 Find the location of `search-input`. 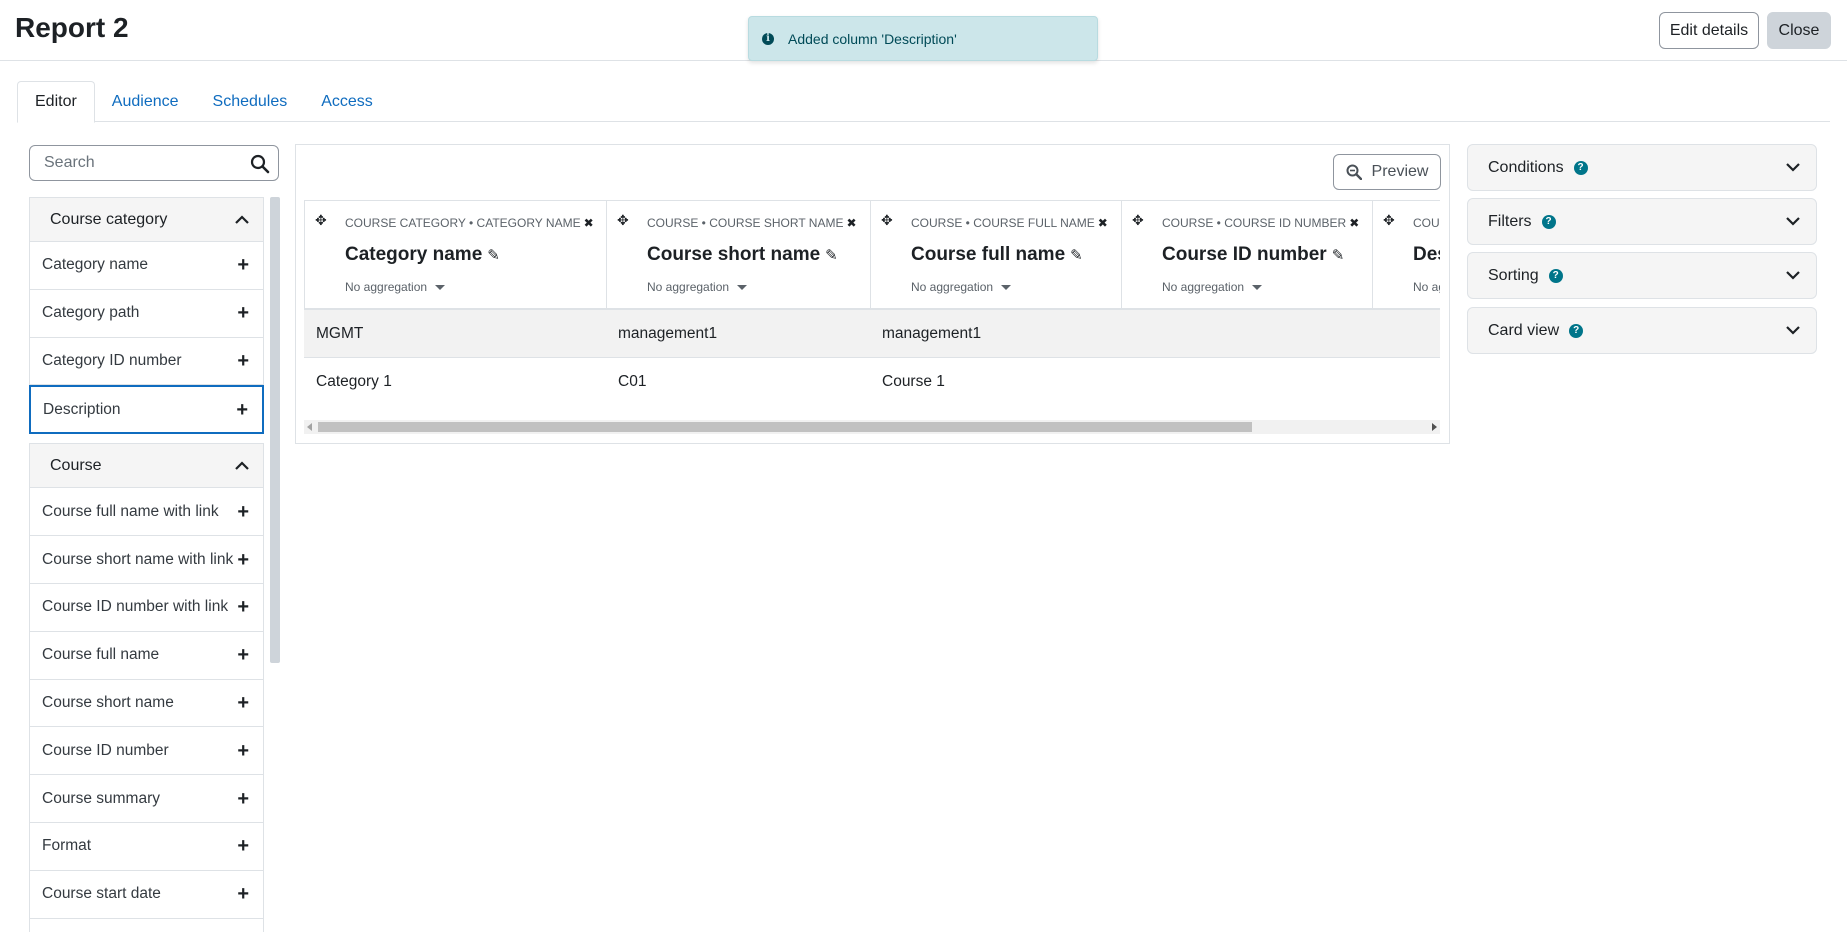

search-input is located at coordinates (147, 163).